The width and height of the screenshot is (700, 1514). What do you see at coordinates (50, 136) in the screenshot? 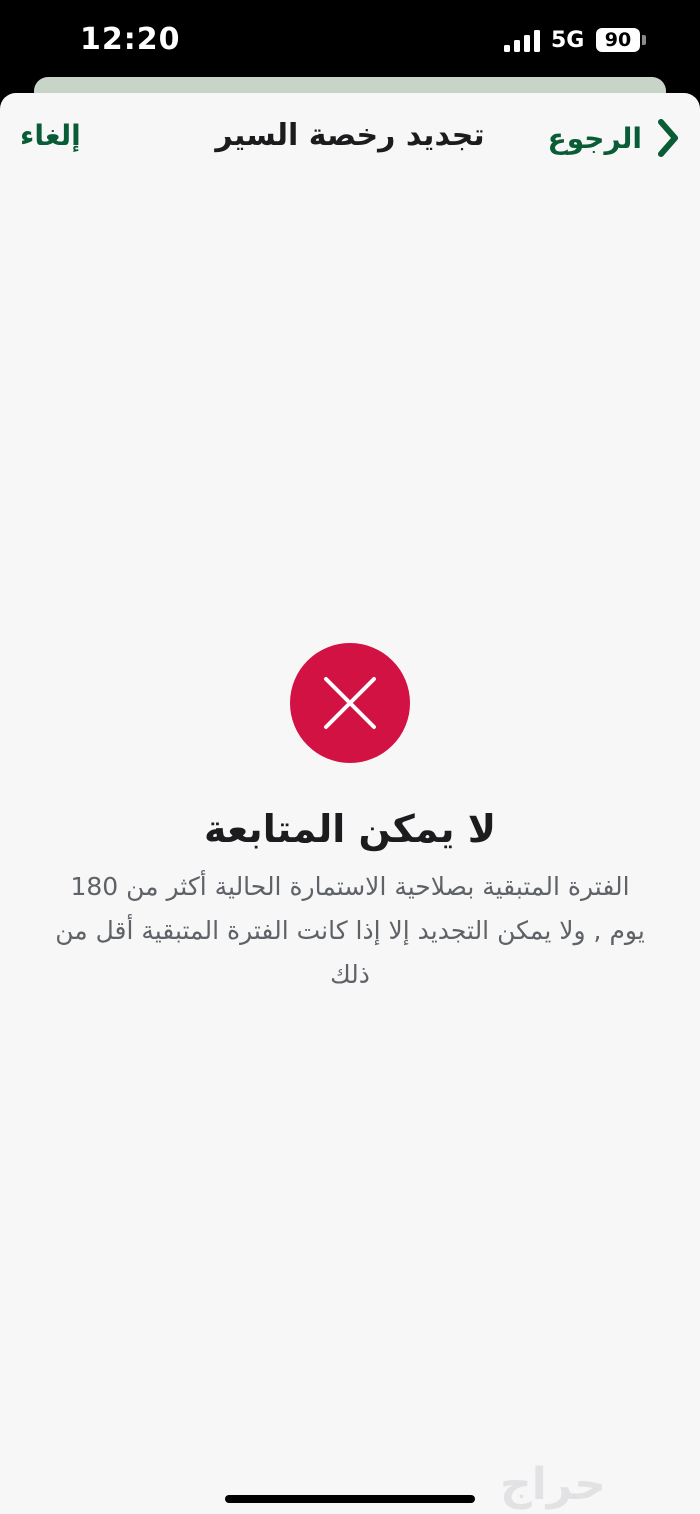
I see `cancel-button: إلغاء` at bounding box center [50, 136].